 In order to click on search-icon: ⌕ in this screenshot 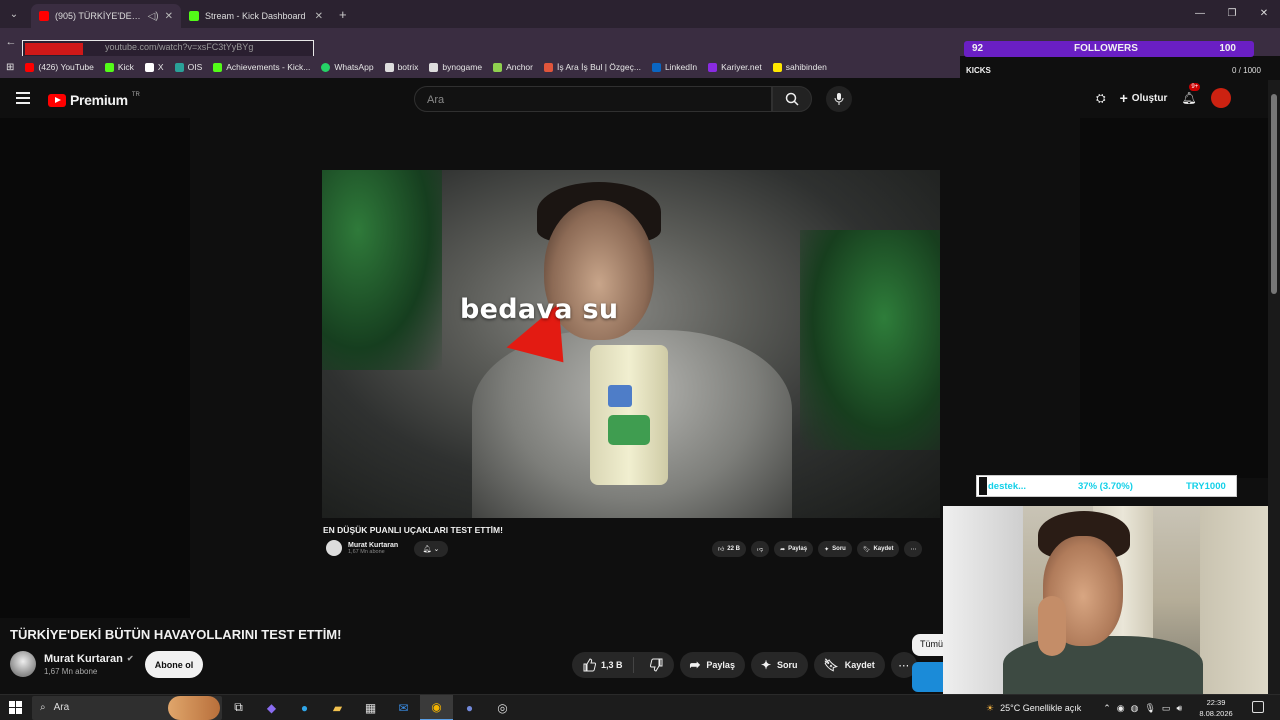, I will do `click(43, 707)`.